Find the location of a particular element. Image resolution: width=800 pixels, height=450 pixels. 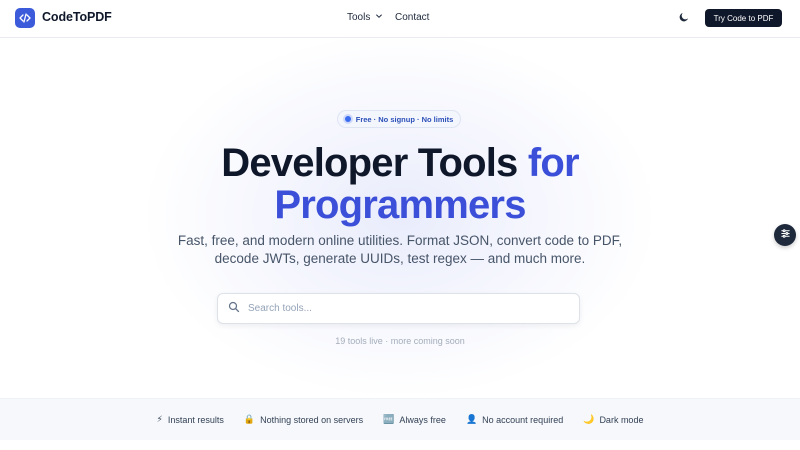

hero-title-part1: Developer Tools is located at coordinates (374, 163).